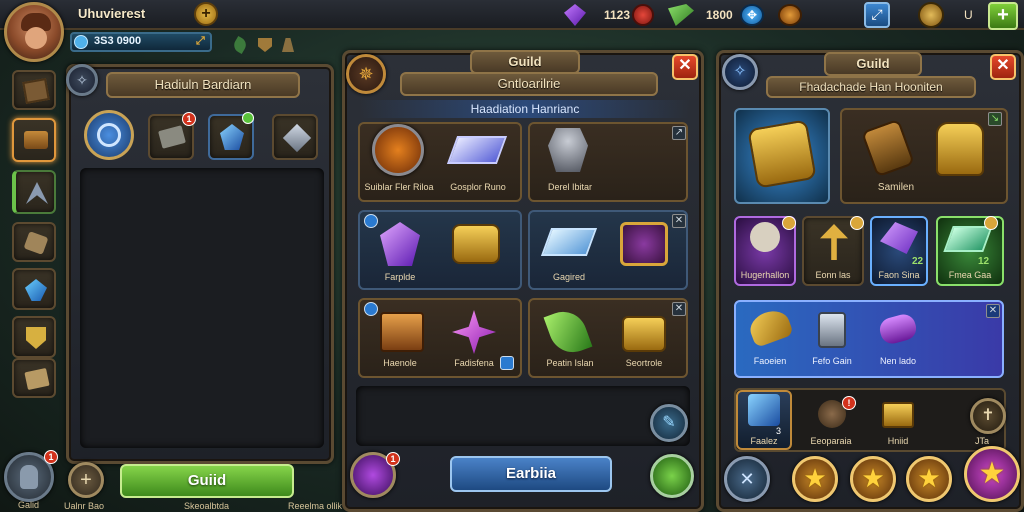 The height and width of the screenshot is (512, 1024). I want to click on center-card-5-info, so click(507, 363).